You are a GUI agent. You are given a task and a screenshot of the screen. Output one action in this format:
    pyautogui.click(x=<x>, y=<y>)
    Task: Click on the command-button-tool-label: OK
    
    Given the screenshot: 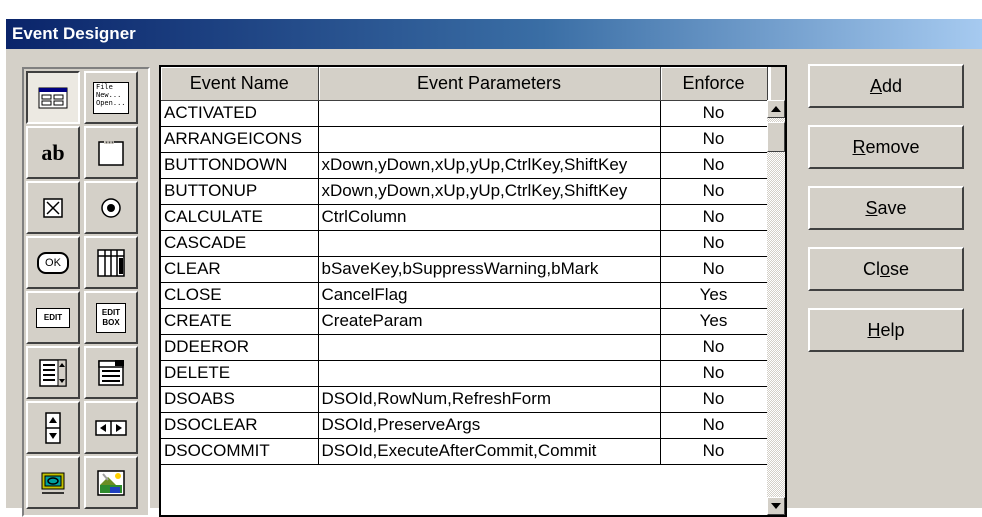 What is the action you would take?
    pyautogui.click(x=53, y=262)
    